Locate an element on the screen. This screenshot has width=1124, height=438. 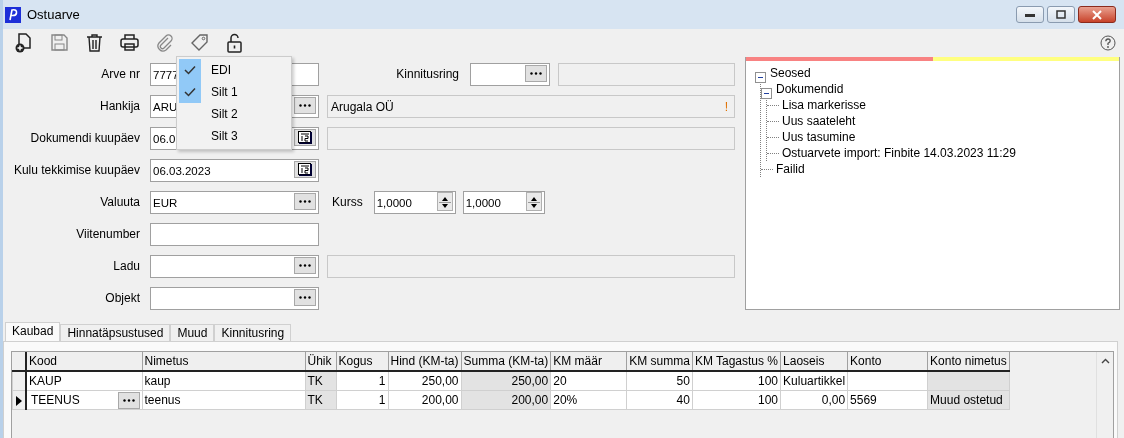
input-field is located at coordinates (234, 234).